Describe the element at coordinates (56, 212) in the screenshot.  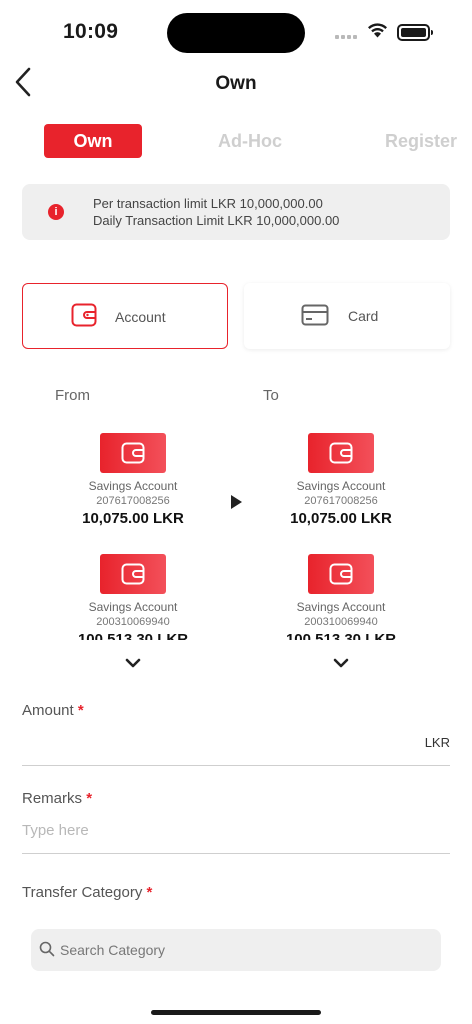
I see `info-icon: i` at that location.